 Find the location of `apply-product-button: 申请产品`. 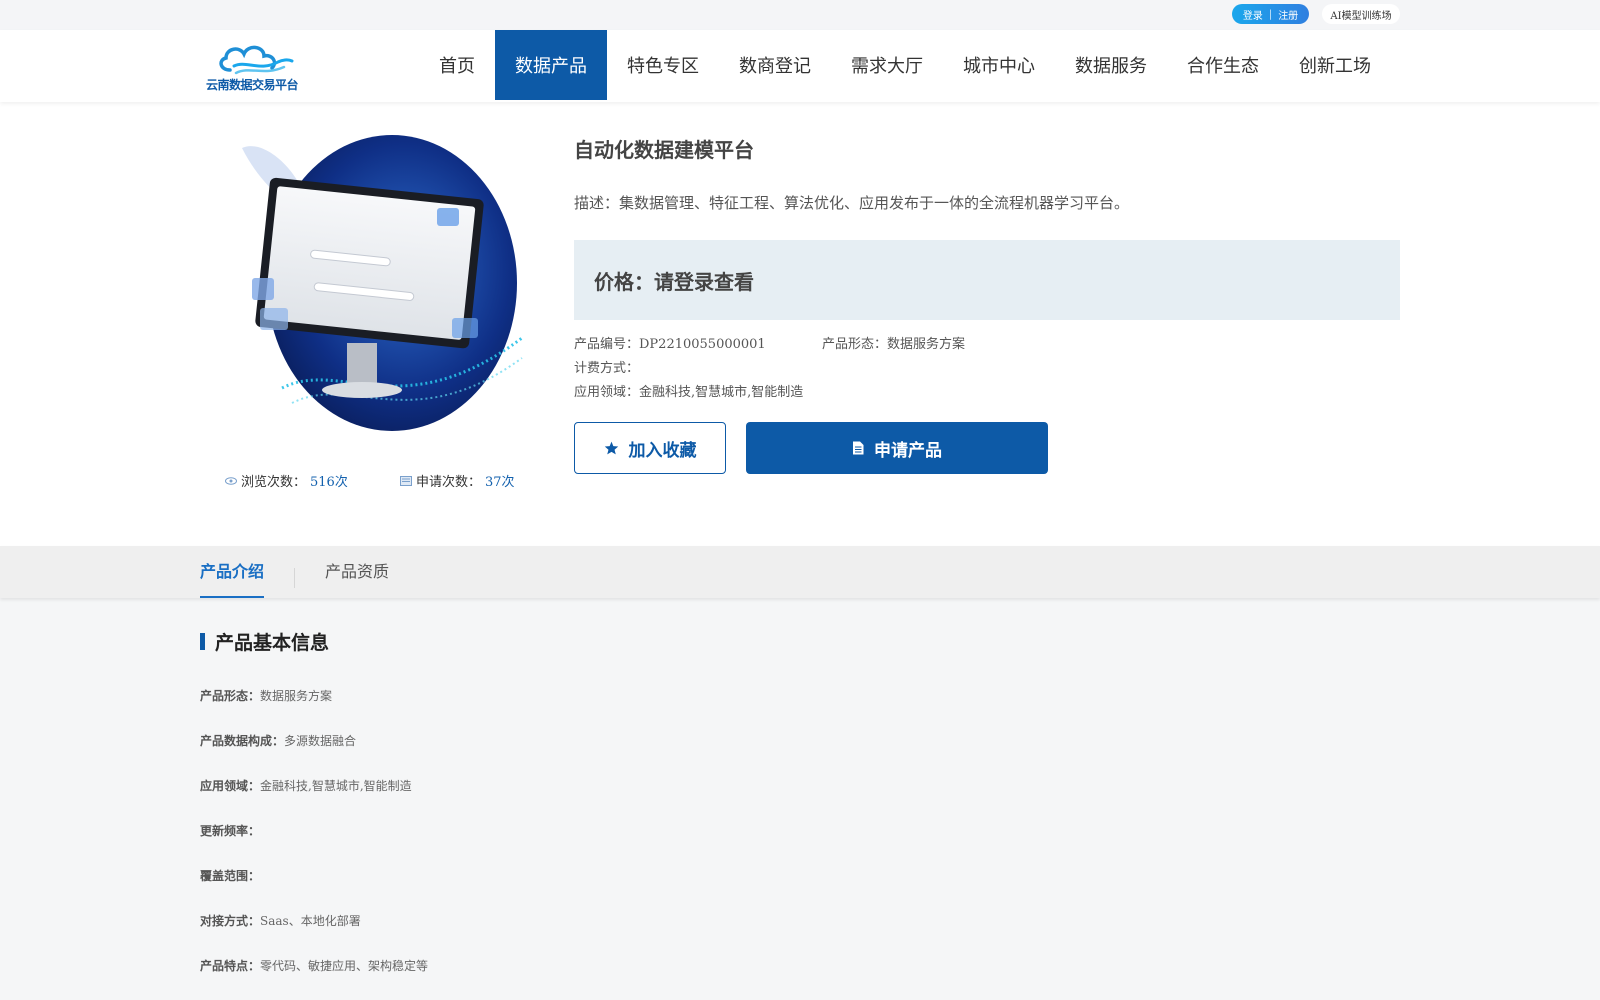

apply-product-button: 申请产品 is located at coordinates (897, 448).